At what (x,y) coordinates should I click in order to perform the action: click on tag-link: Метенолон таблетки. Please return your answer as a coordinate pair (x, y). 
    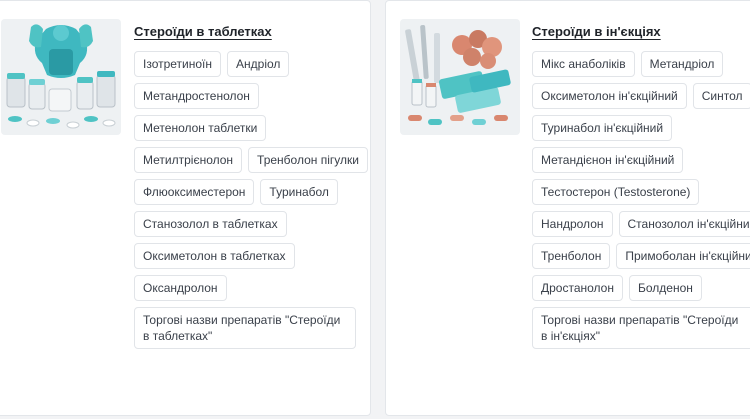
    Looking at the image, I should click on (200, 128).